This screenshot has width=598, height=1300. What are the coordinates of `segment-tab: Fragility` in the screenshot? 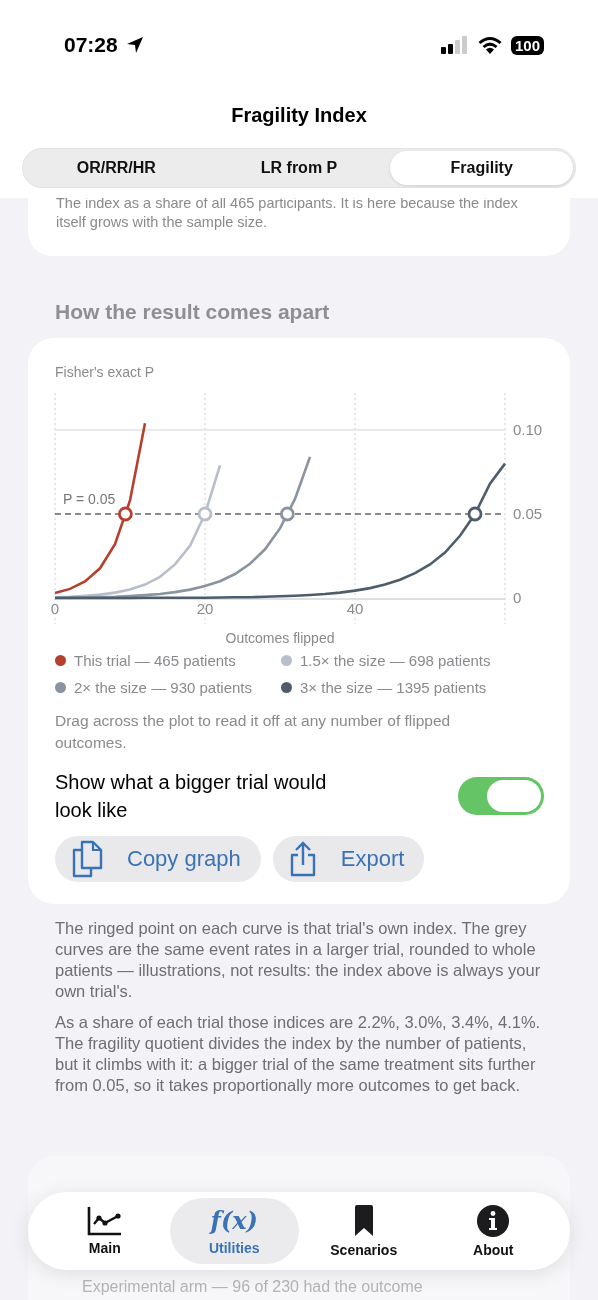 It's located at (481, 168).